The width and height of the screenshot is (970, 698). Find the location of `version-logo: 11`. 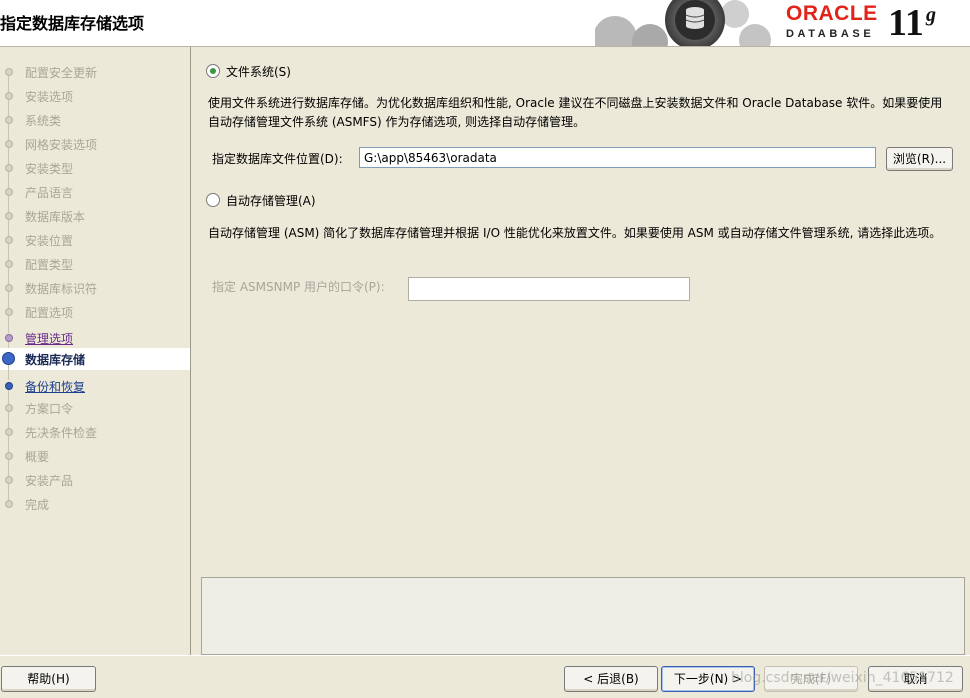

version-logo: 11 is located at coordinates (906, 23).